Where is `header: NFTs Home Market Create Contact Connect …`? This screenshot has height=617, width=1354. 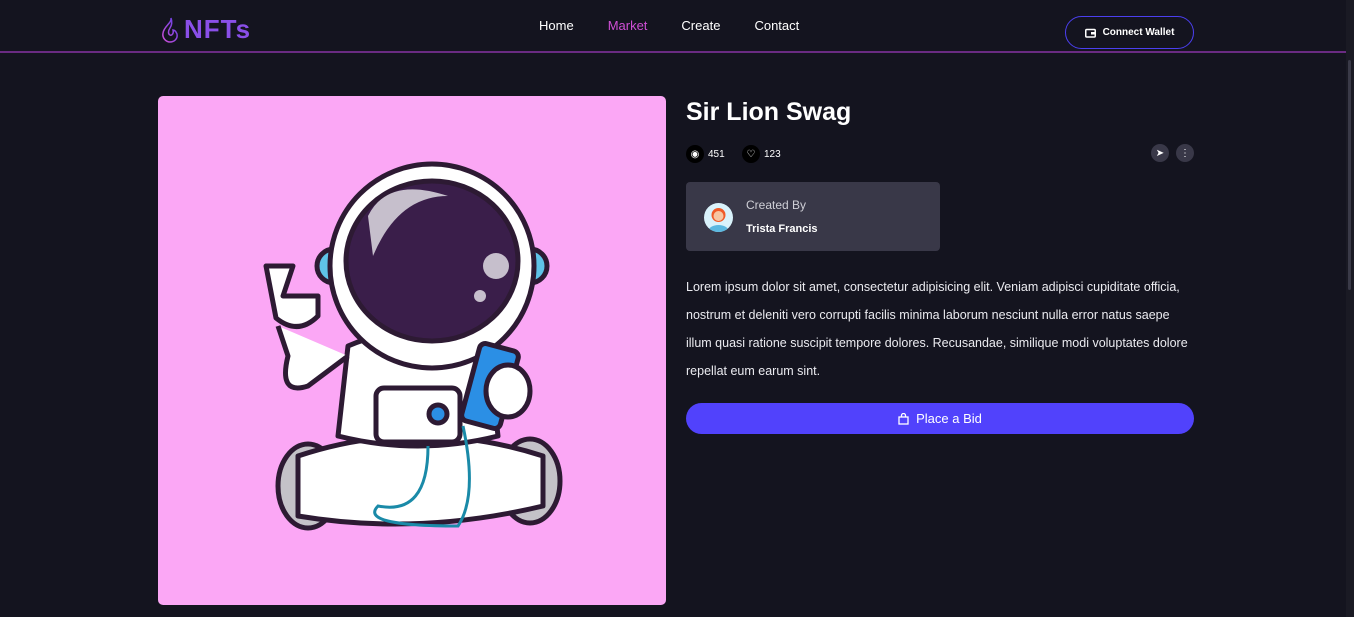
header: NFTs Home Market Create Contact Connect … is located at coordinates (673, 26).